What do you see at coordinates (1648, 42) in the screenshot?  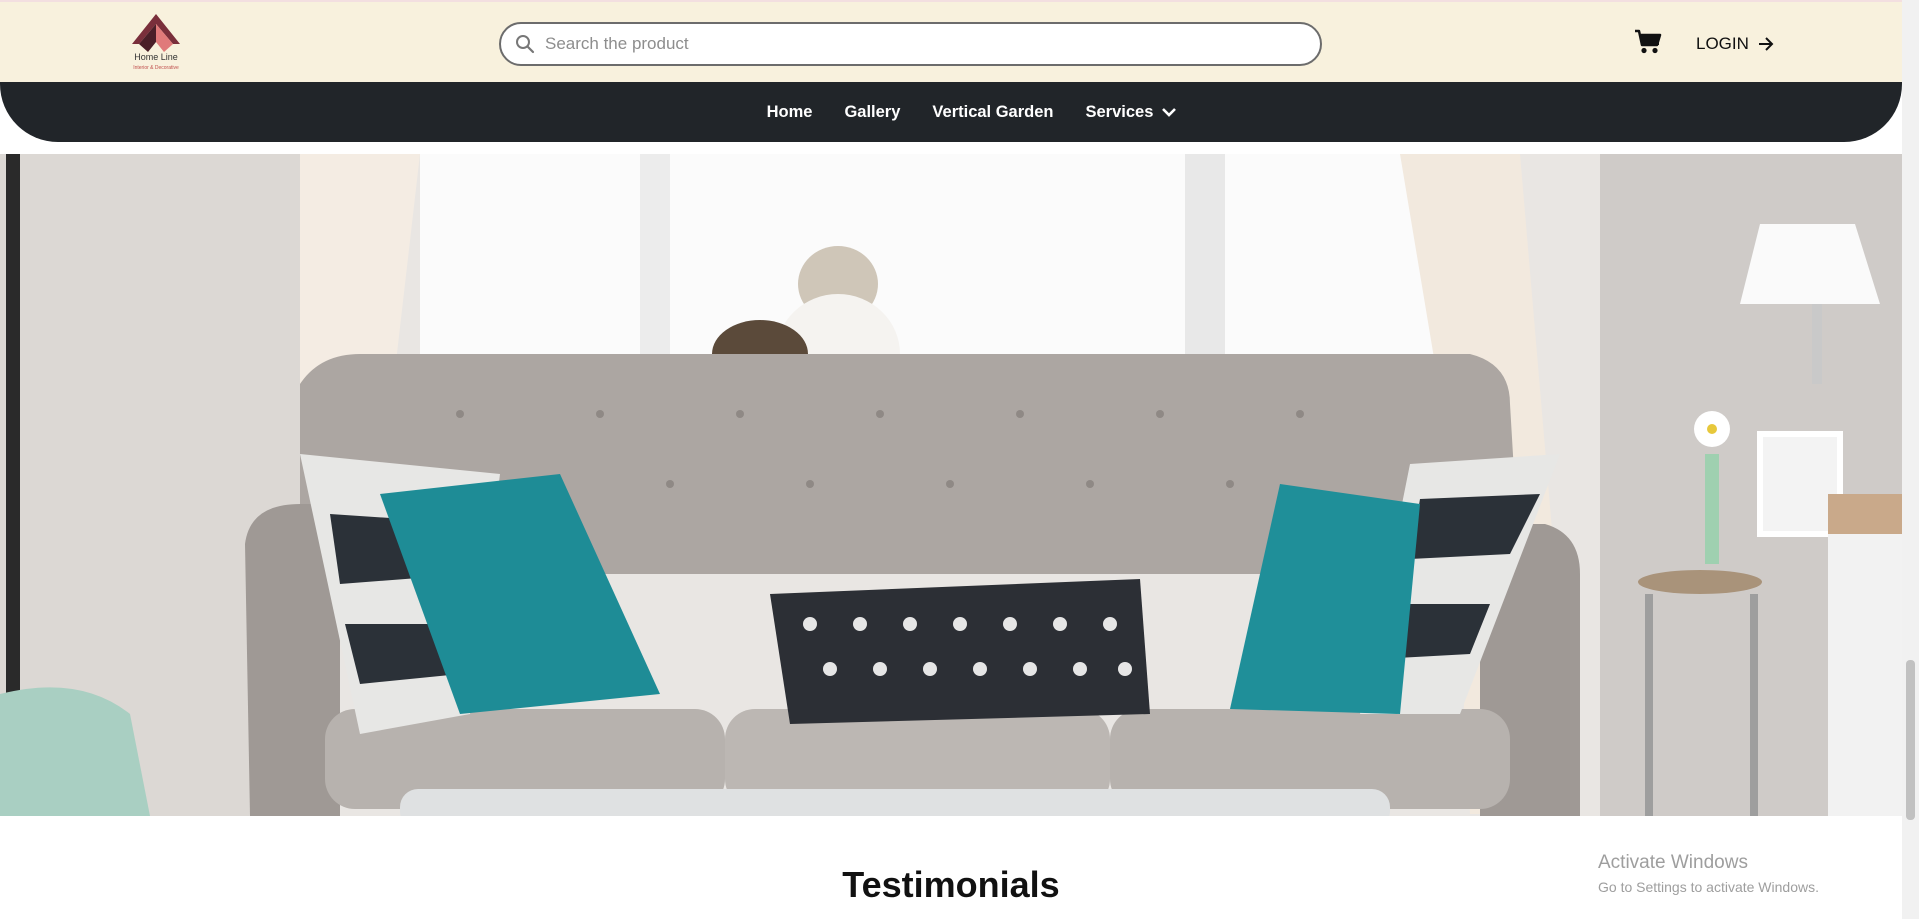 I see `cart-icon` at bounding box center [1648, 42].